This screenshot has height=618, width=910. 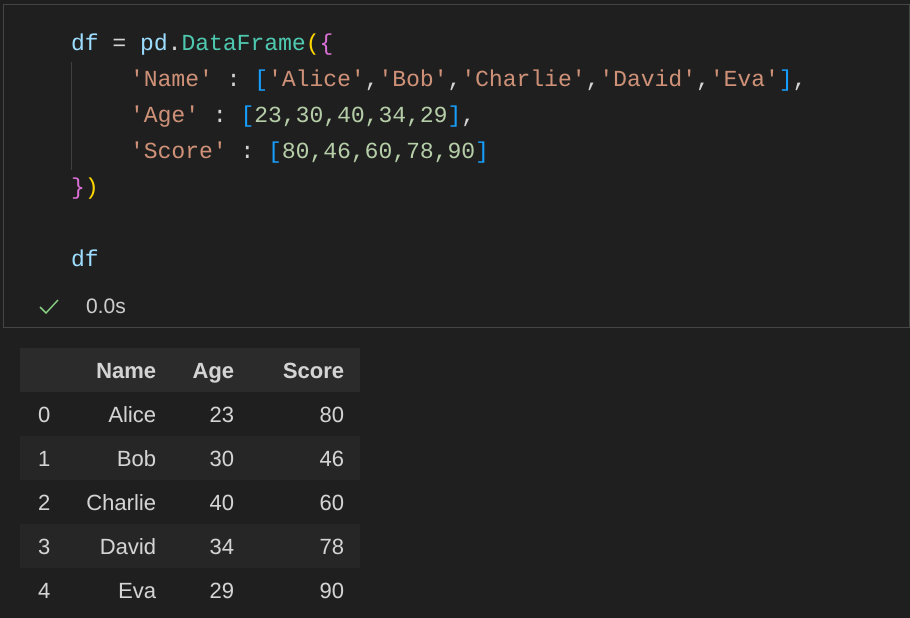 I want to click on row-index: 0, so click(x=44, y=414).